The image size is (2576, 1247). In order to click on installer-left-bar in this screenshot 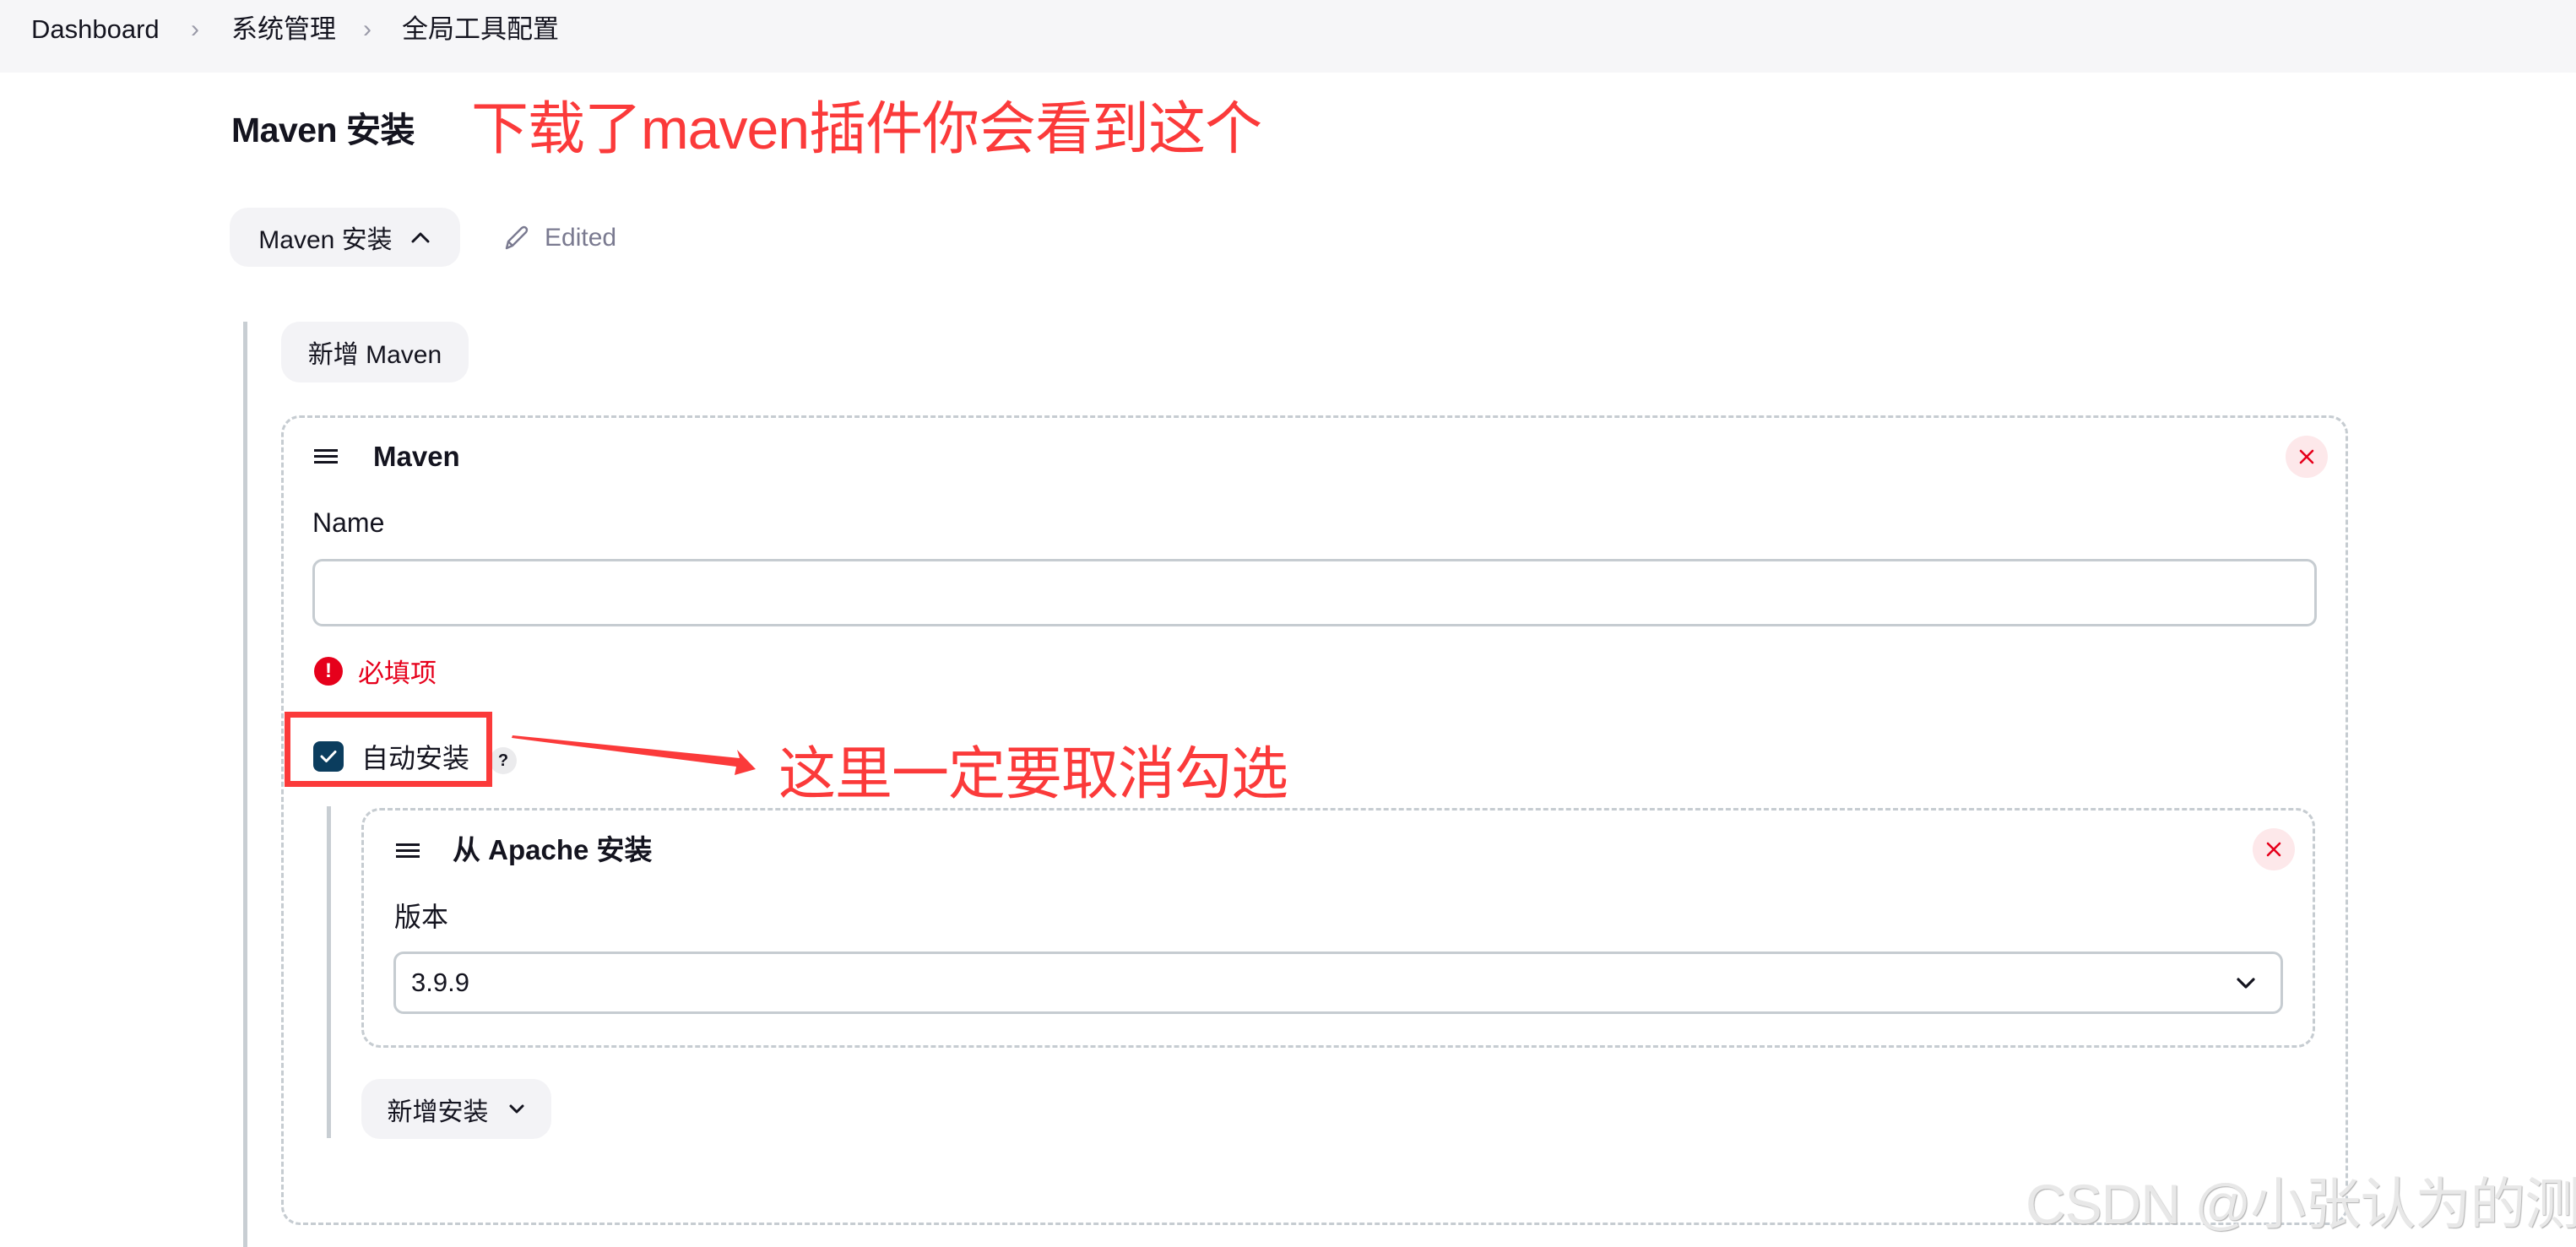, I will do `click(329, 972)`.